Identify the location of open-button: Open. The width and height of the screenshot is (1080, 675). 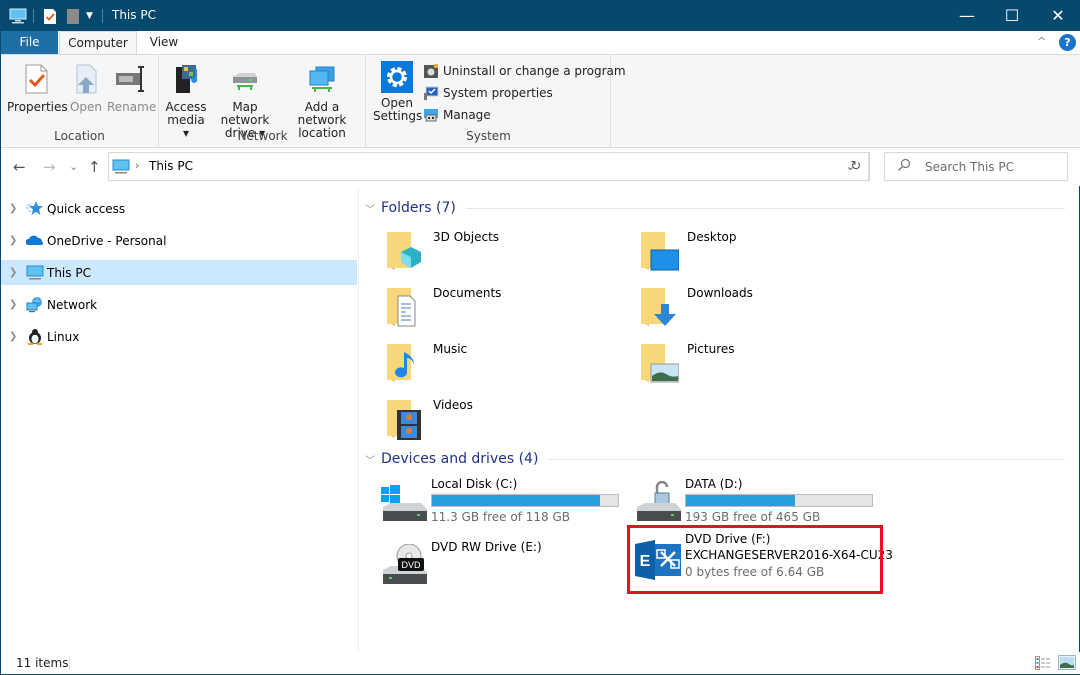
(86, 86).